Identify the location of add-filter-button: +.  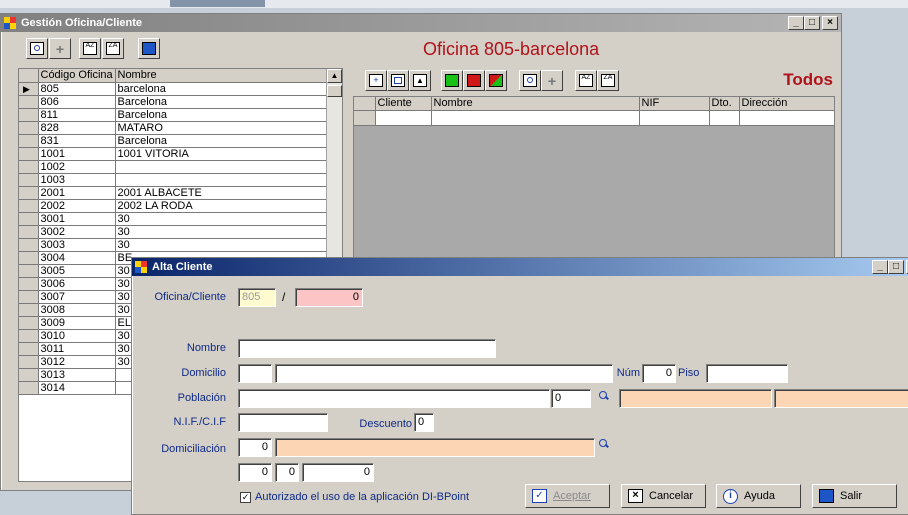
(60, 48).